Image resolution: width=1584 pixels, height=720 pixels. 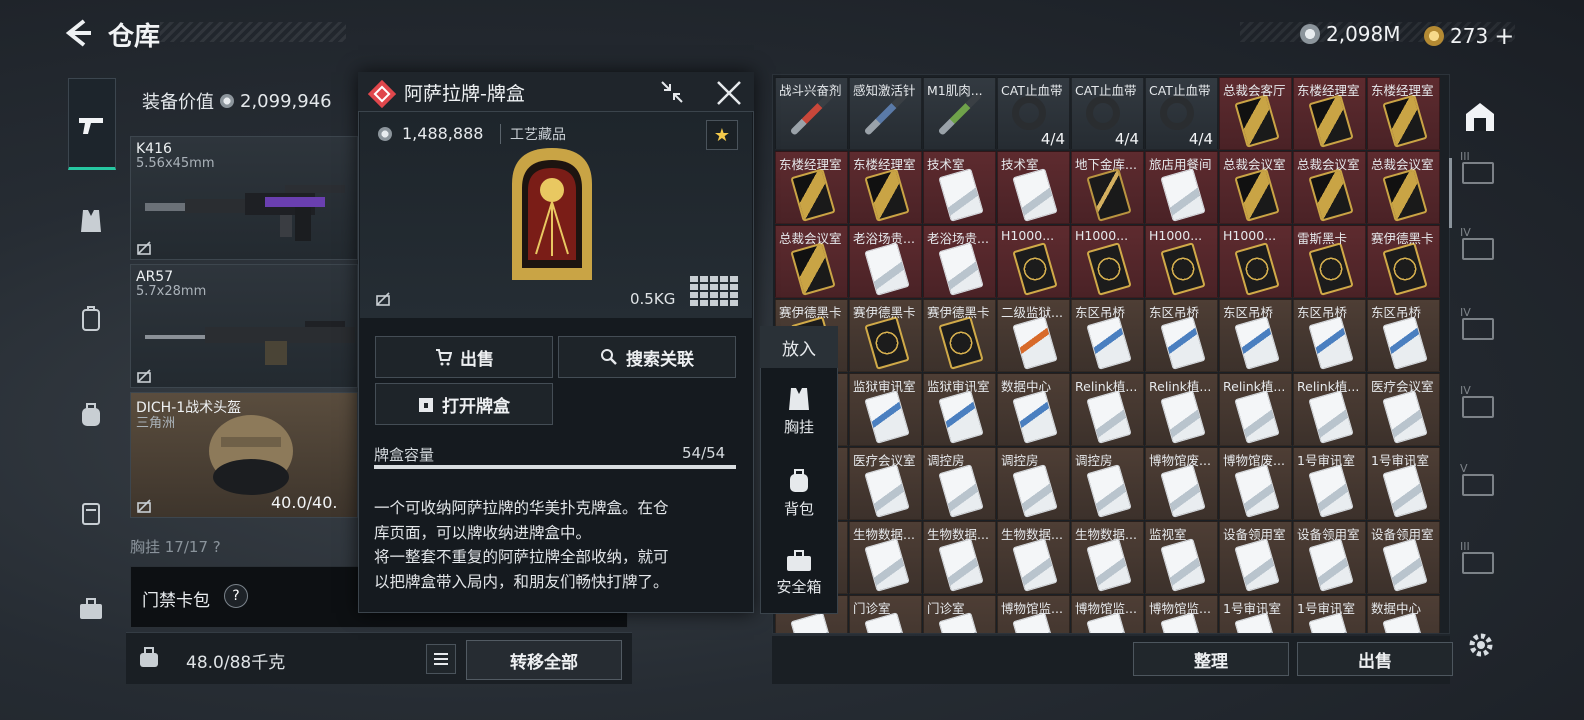 I want to click on put-in-vest: 胸挂, so click(x=799, y=411).